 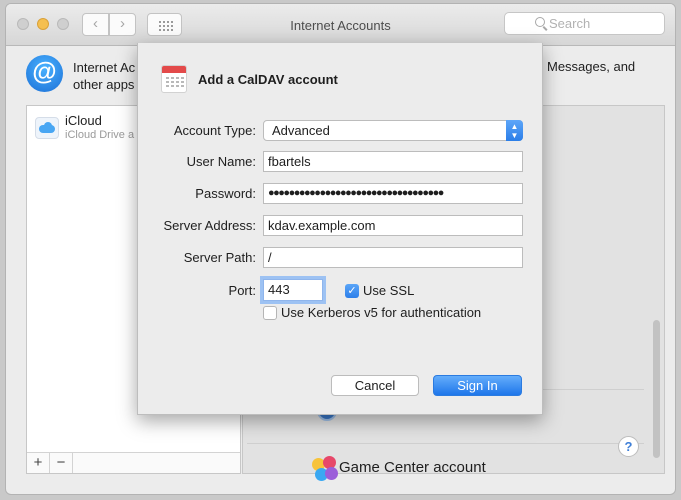 What do you see at coordinates (293, 290) in the screenshot?
I see `port-field: 443` at bounding box center [293, 290].